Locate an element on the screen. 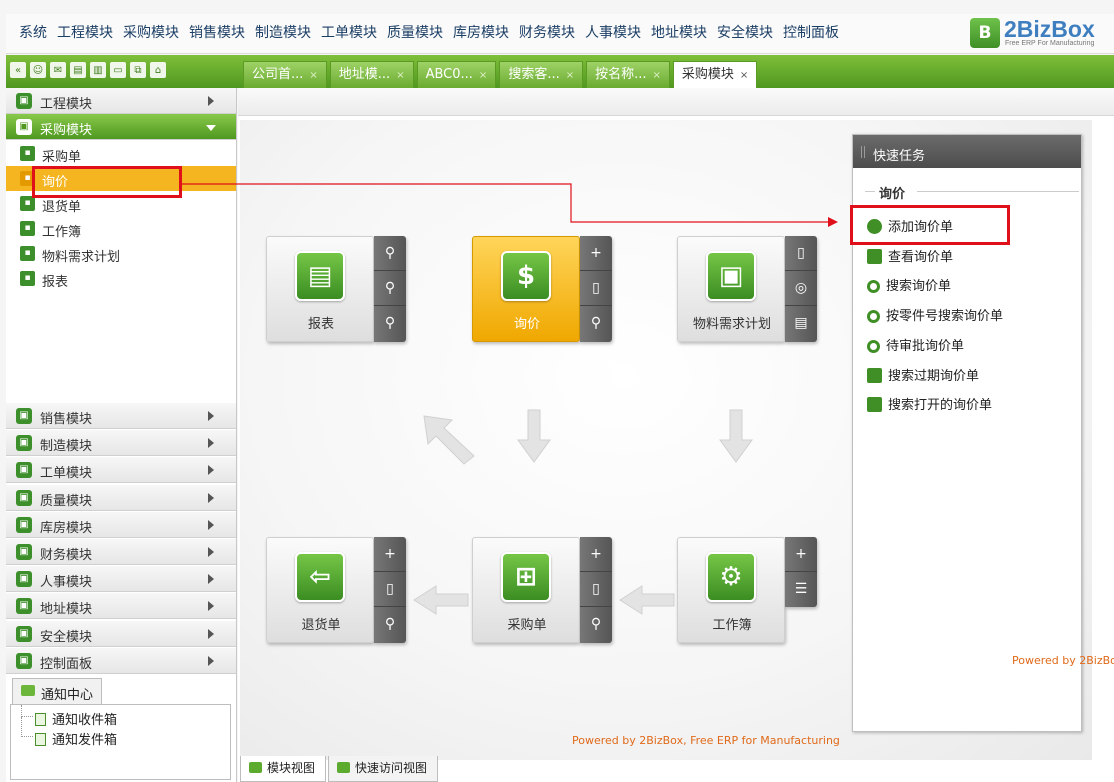  tile-face: ⇦ 退货单 is located at coordinates (320, 590).